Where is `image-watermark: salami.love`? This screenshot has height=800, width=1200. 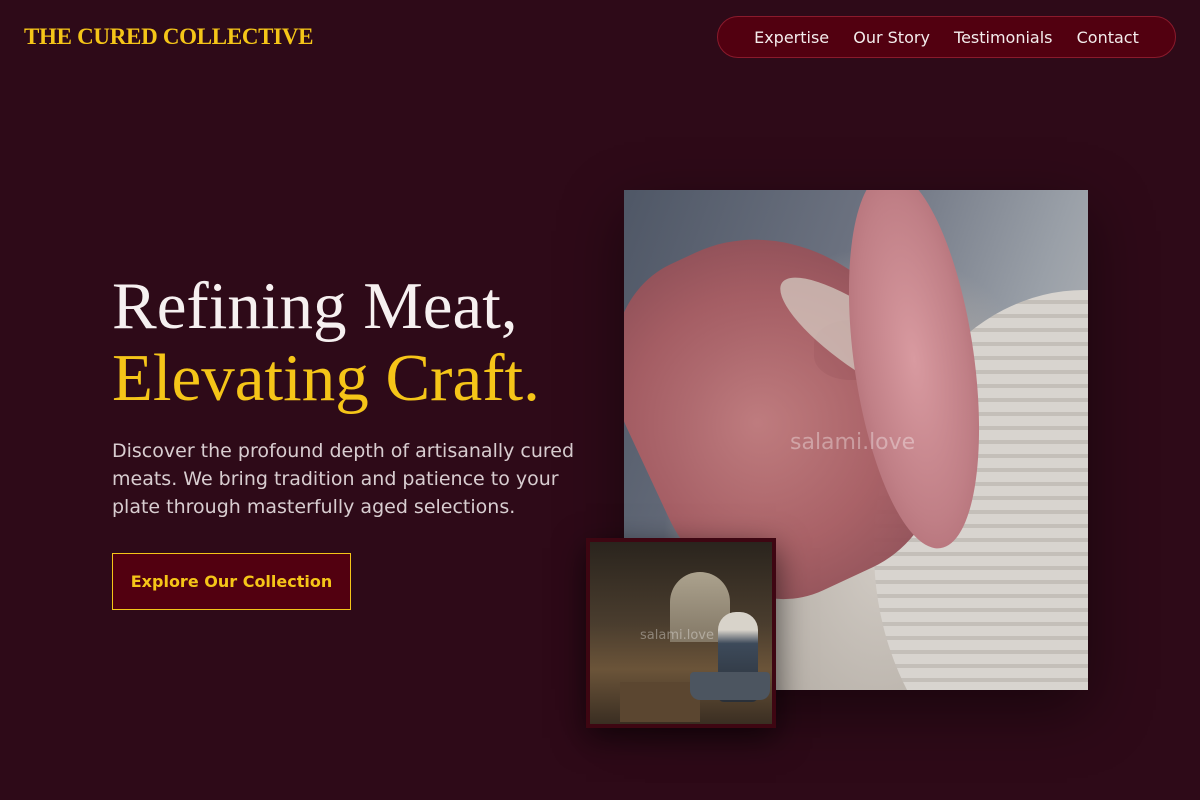 image-watermark: salami.love is located at coordinates (853, 442).